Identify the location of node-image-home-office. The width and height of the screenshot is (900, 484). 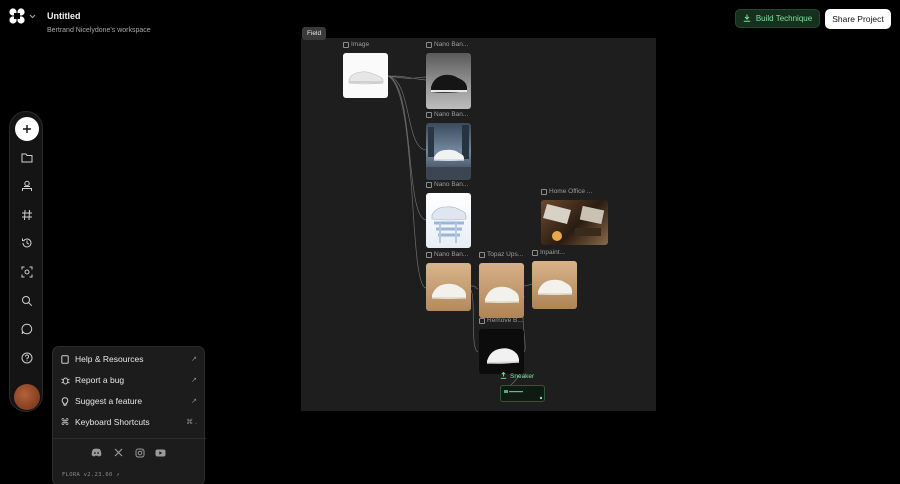
(574, 222).